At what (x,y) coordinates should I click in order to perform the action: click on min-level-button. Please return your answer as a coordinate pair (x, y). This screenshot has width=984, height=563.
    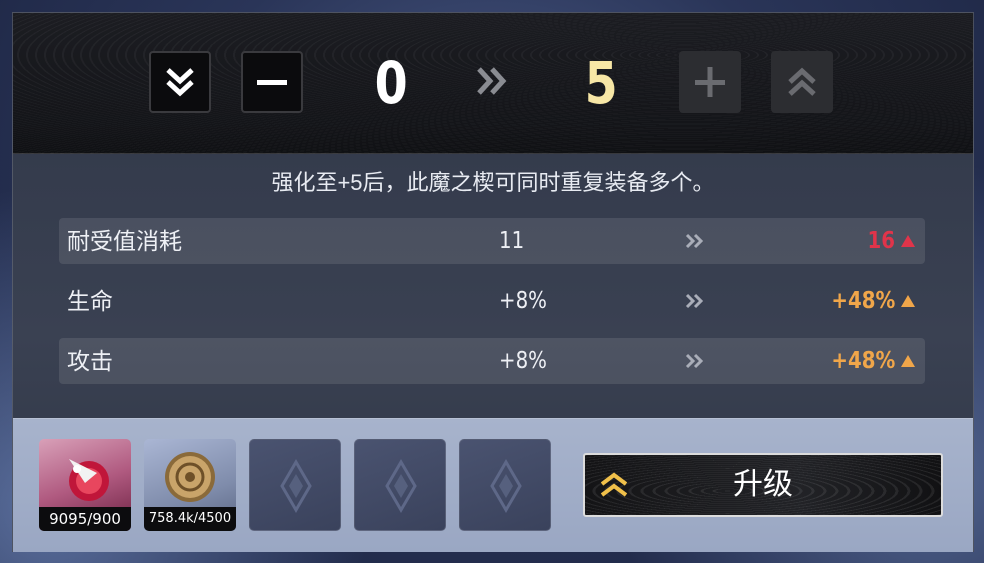
    Looking at the image, I should click on (180, 82).